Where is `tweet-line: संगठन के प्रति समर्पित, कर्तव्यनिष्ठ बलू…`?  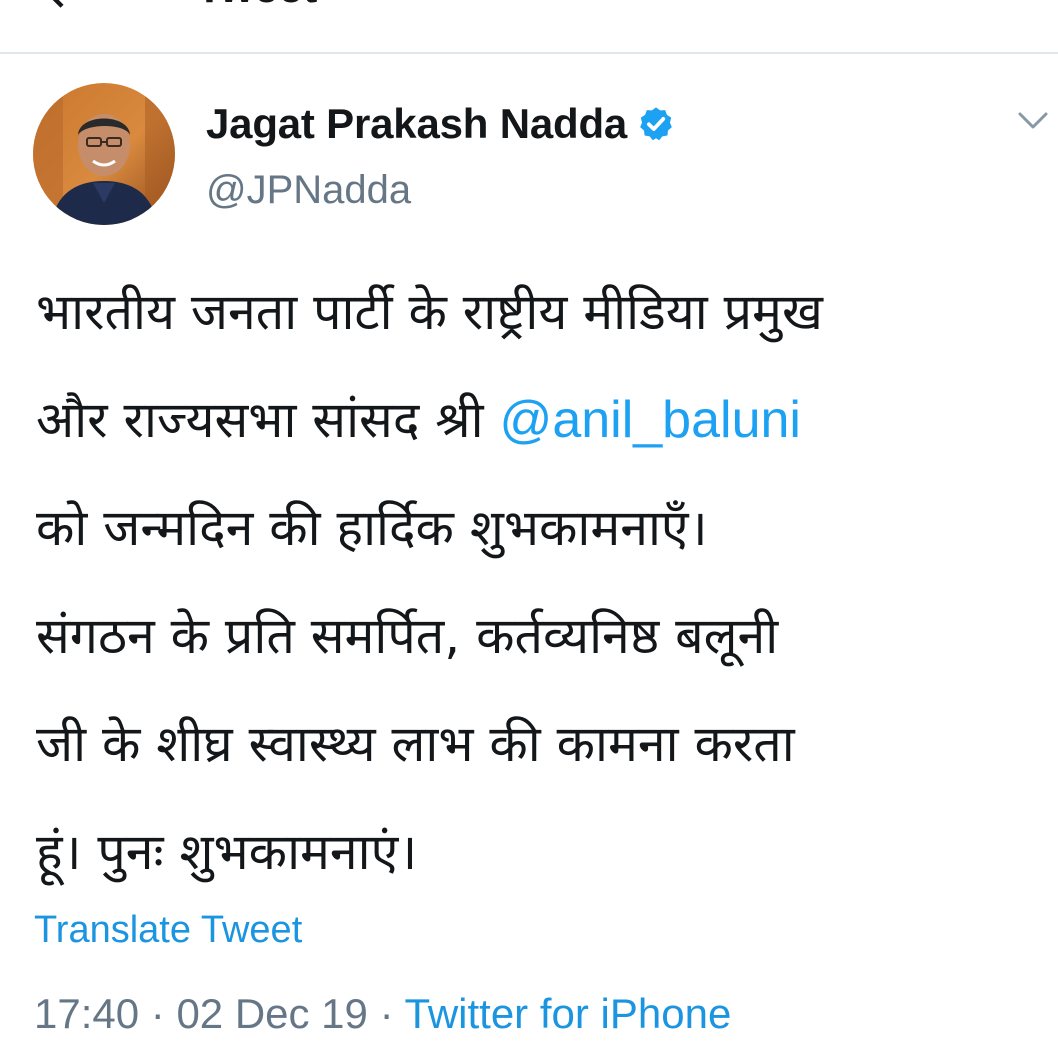 tweet-line: संगठन के प्रति समर्पित, कर्तव्यनिष्ठ बलू… is located at coordinates (407, 636).